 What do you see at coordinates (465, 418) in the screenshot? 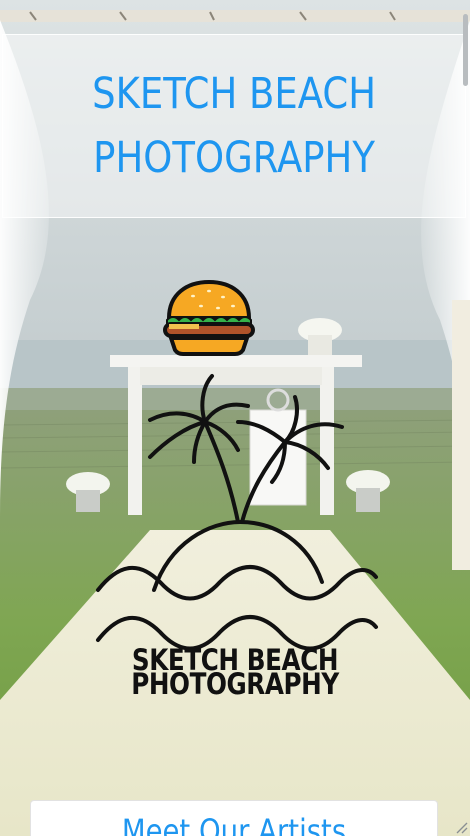
I see `page-scrollbar` at bounding box center [465, 418].